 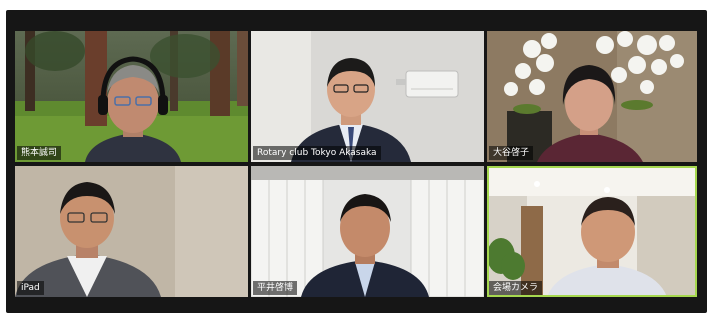 I want to click on participant-tile: 平井啓博, so click(x=367, y=231).